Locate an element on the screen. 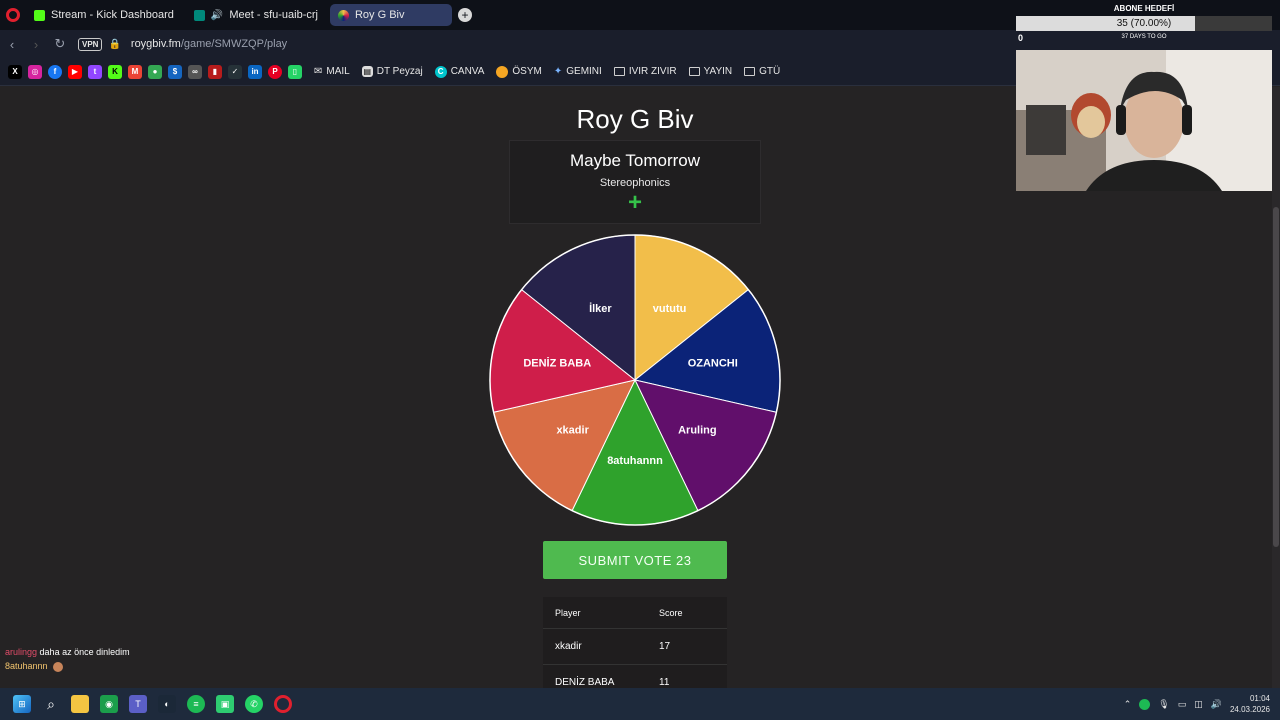 Image resolution: width=1280 pixels, height=720 pixels. table-row: xkadir 17 is located at coordinates (635, 647).